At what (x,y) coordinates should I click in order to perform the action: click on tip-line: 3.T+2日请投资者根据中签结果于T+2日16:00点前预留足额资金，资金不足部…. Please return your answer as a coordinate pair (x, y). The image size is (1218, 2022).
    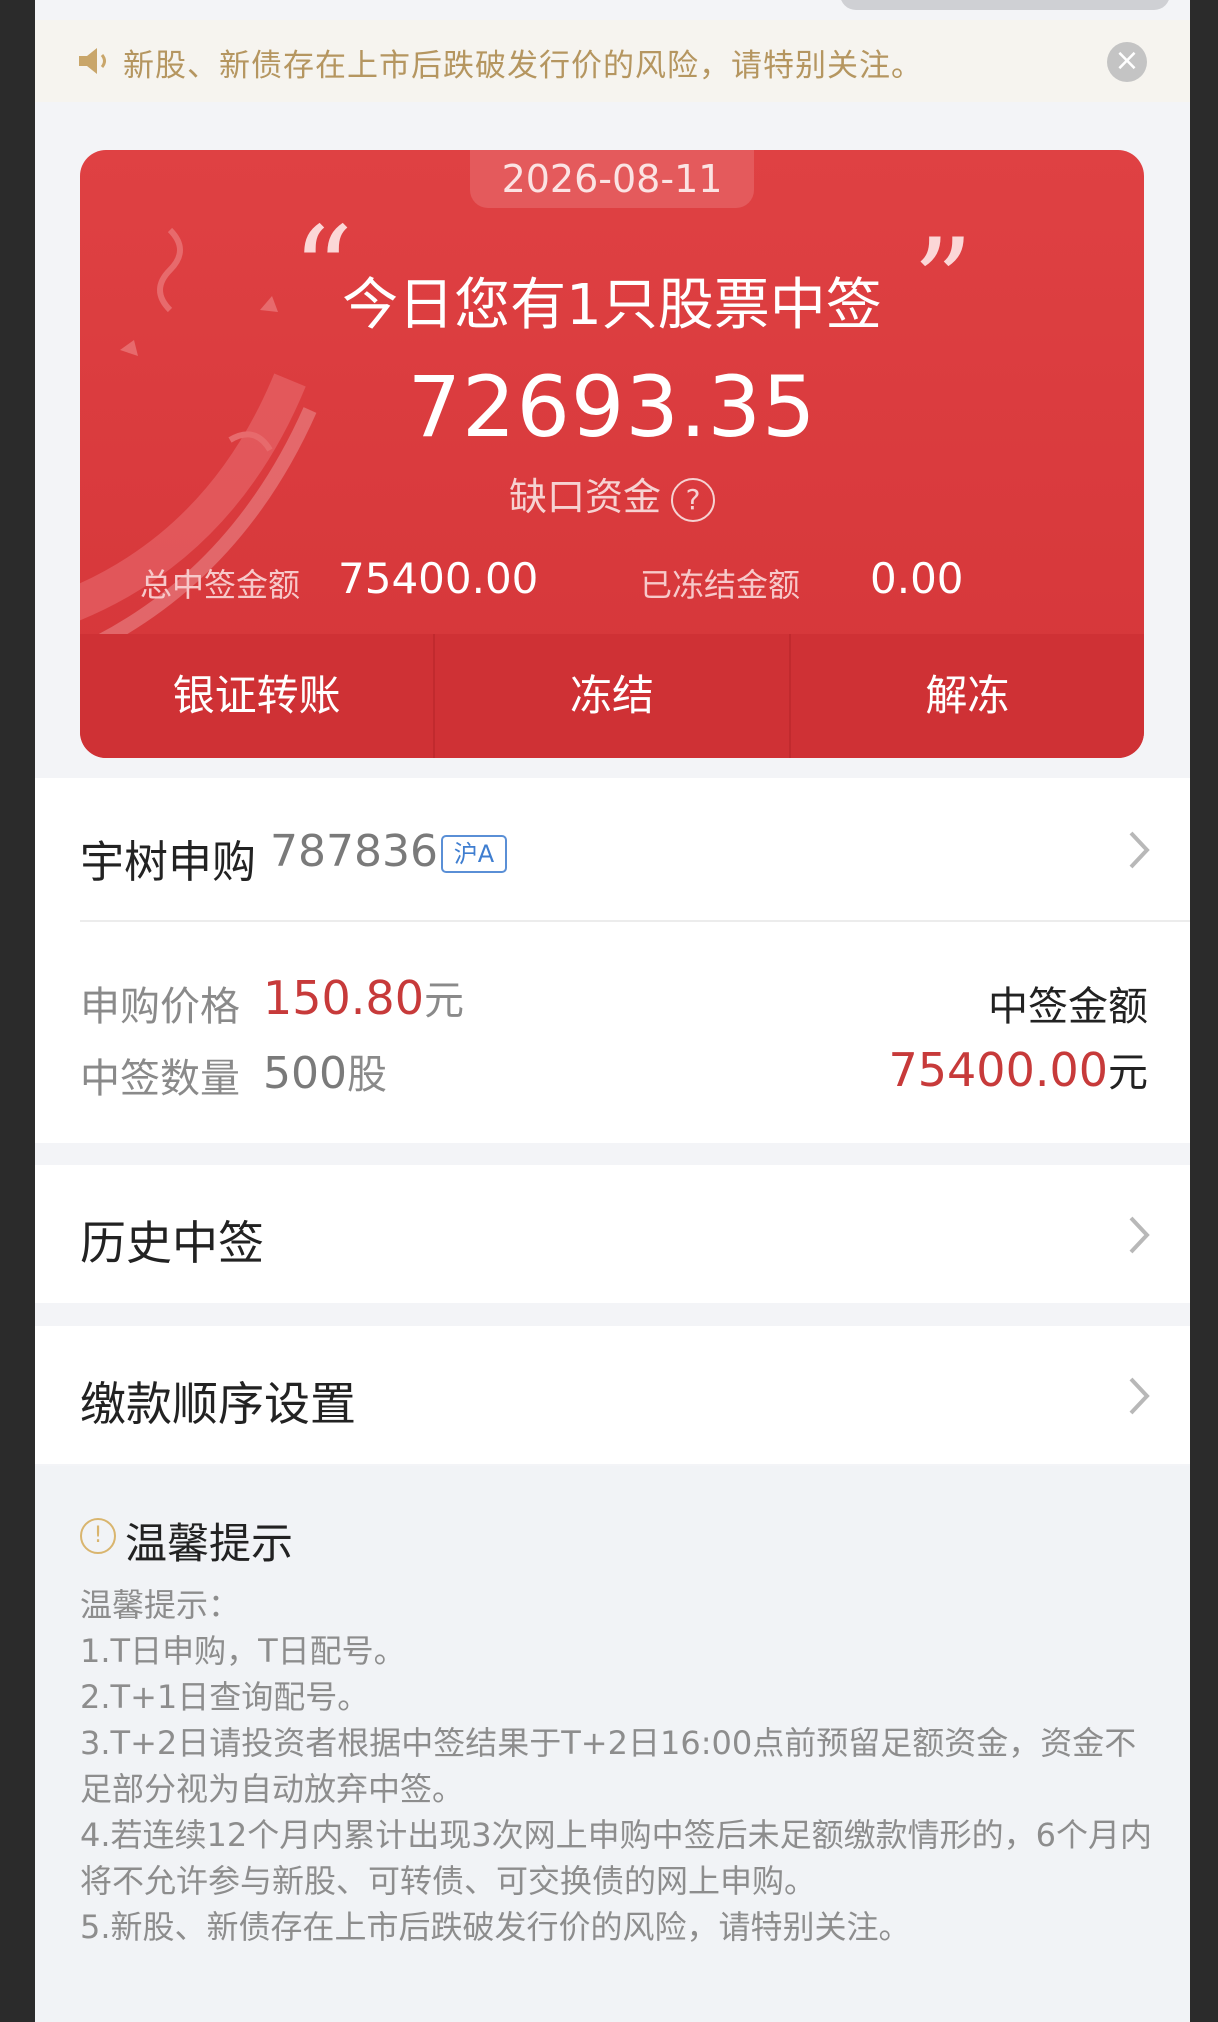
    Looking at the image, I should click on (608, 1766).